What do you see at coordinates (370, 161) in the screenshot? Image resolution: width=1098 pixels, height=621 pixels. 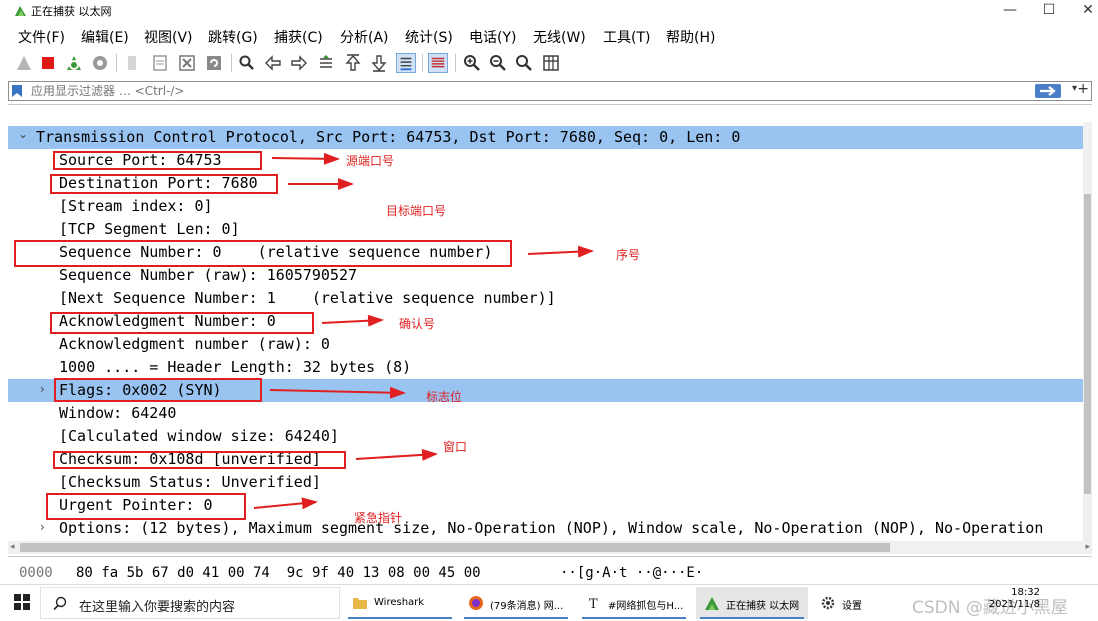 I see `annotation-label-source-port: 源端口号` at bounding box center [370, 161].